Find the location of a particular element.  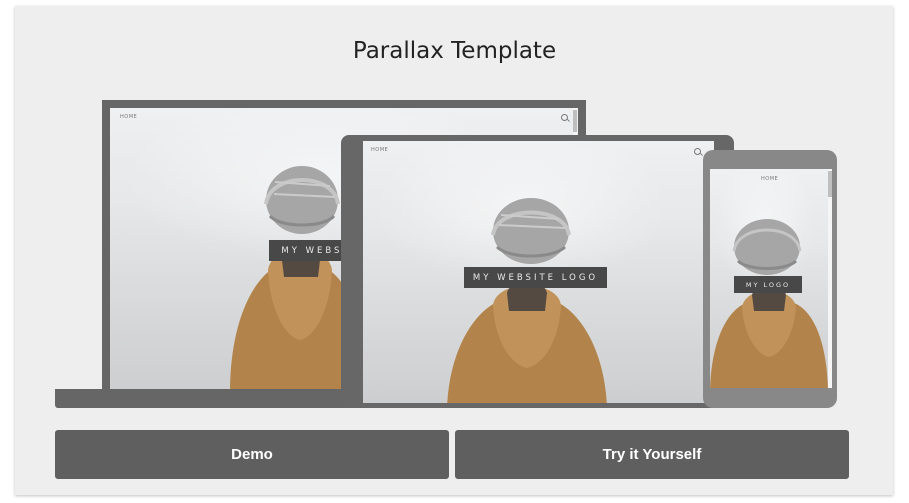

demo-button: Demo is located at coordinates (252, 454).